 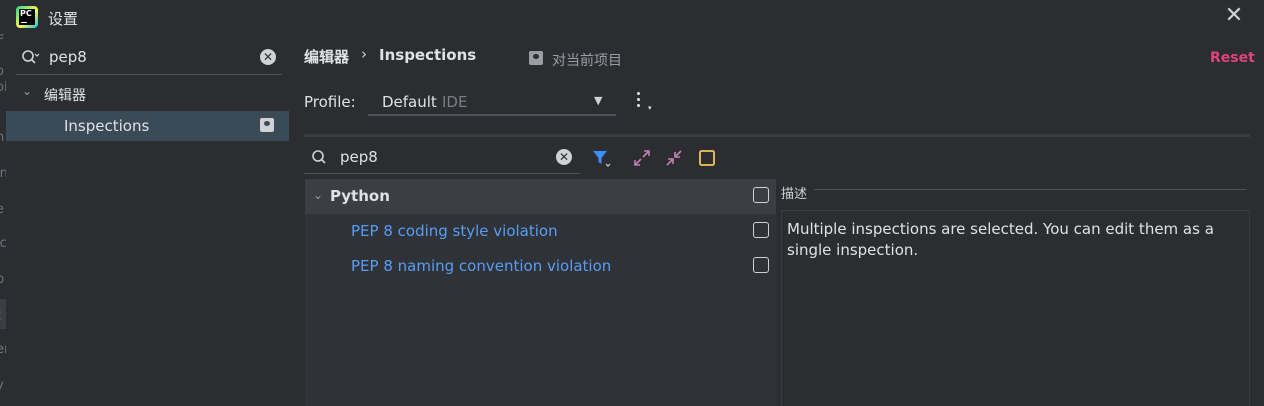 I want to click on tree-group-label: 编辑器, so click(x=65, y=96).